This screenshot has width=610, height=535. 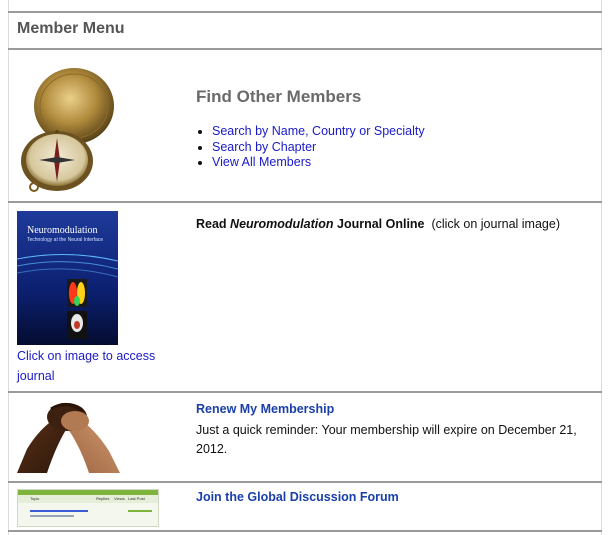 I want to click on read-suffix: Journal Online, so click(x=379, y=224).